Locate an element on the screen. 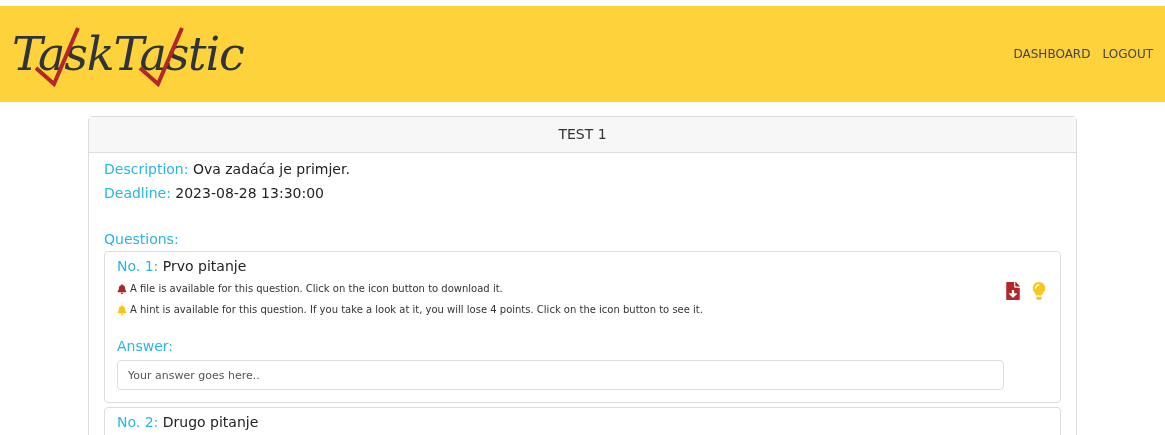 This screenshot has height=435, width=1165. download-file-button is located at coordinates (1013, 291).